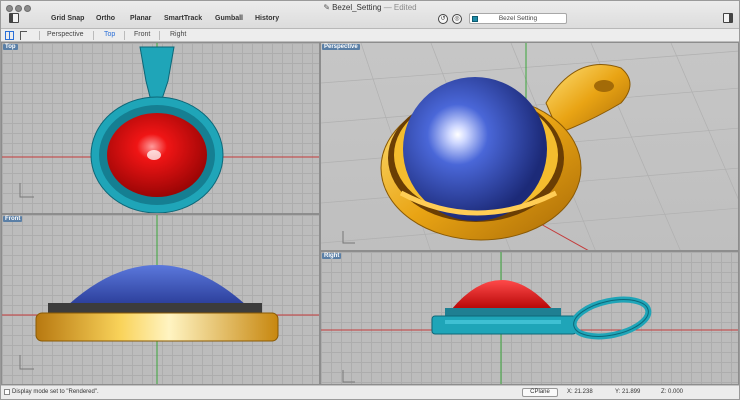  Describe the element at coordinates (65, 34) in the screenshot. I see `tab-perspective: Perspective` at that location.